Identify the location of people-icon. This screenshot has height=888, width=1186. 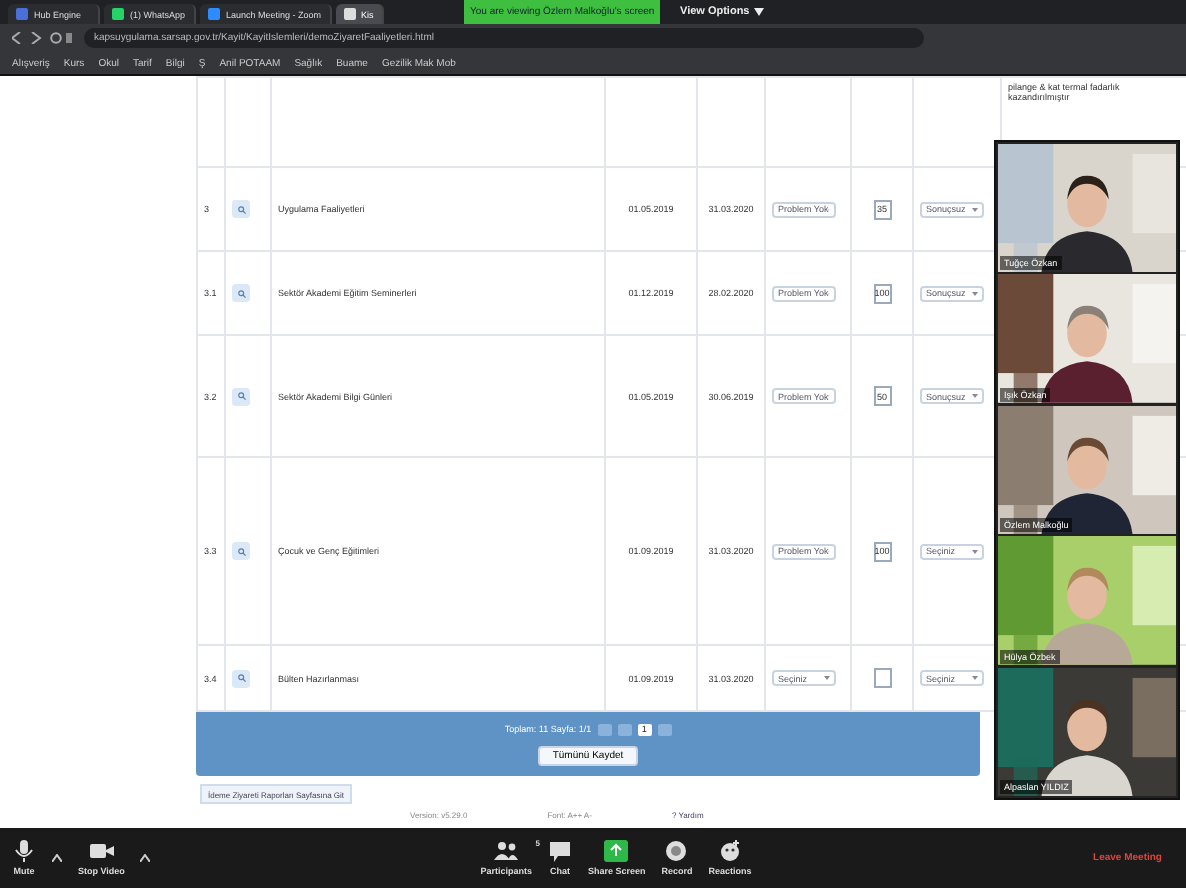
(506, 851).